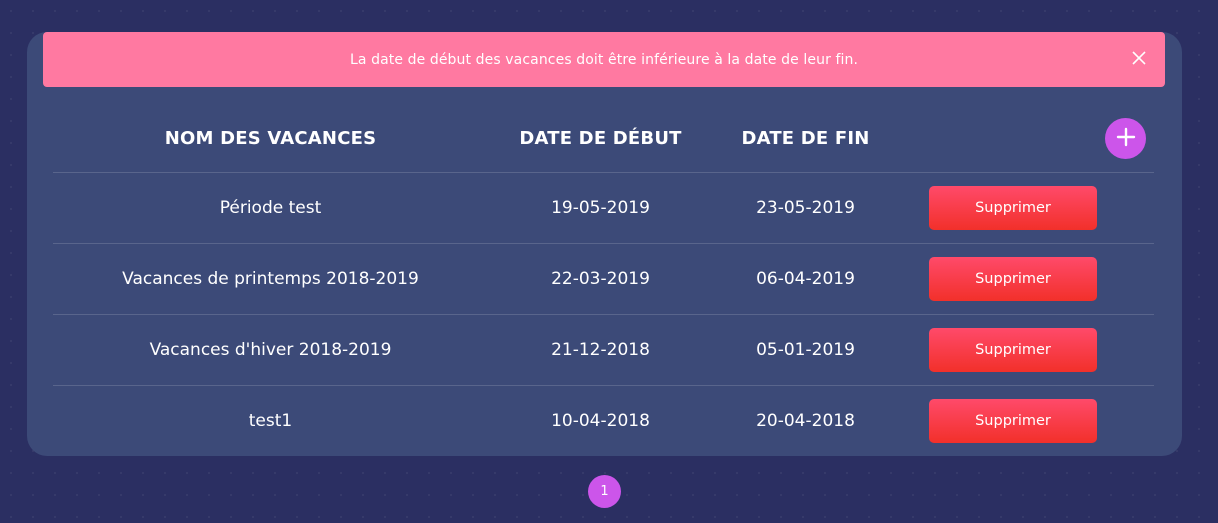 The width and height of the screenshot is (1218, 523). I want to click on plus-icon, so click(1126, 139).